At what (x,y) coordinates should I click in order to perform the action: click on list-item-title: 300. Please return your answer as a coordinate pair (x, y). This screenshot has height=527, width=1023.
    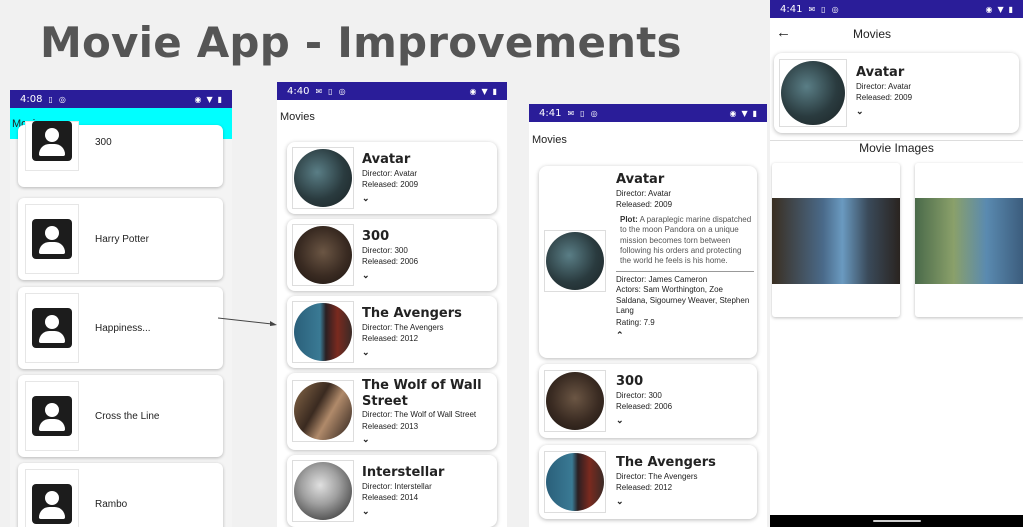
    Looking at the image, I should click on (103, 142).